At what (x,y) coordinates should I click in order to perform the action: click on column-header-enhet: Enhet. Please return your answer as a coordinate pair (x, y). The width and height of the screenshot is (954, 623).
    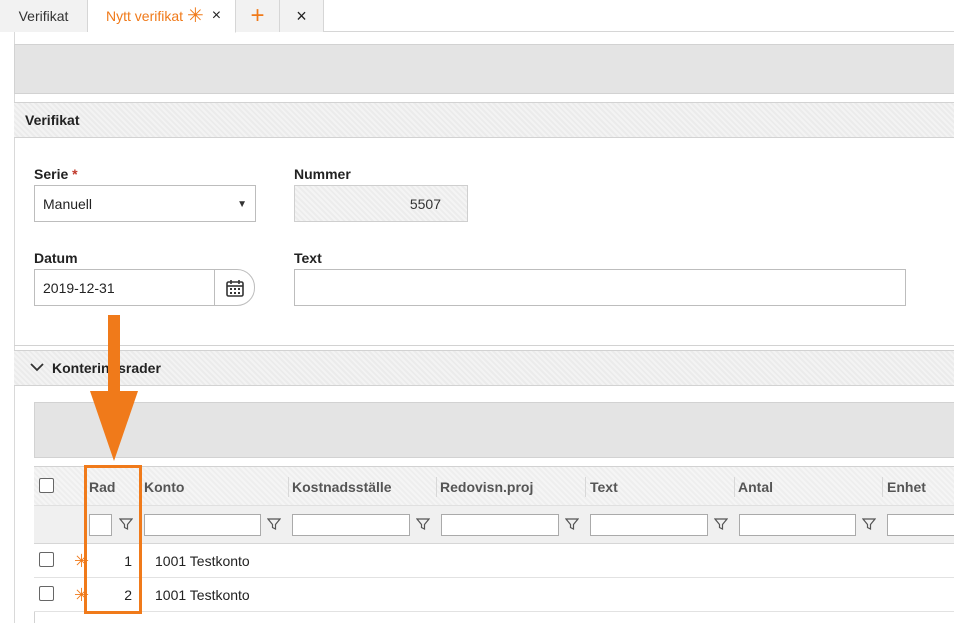
    Looking at the image, I should click on (906, 487).